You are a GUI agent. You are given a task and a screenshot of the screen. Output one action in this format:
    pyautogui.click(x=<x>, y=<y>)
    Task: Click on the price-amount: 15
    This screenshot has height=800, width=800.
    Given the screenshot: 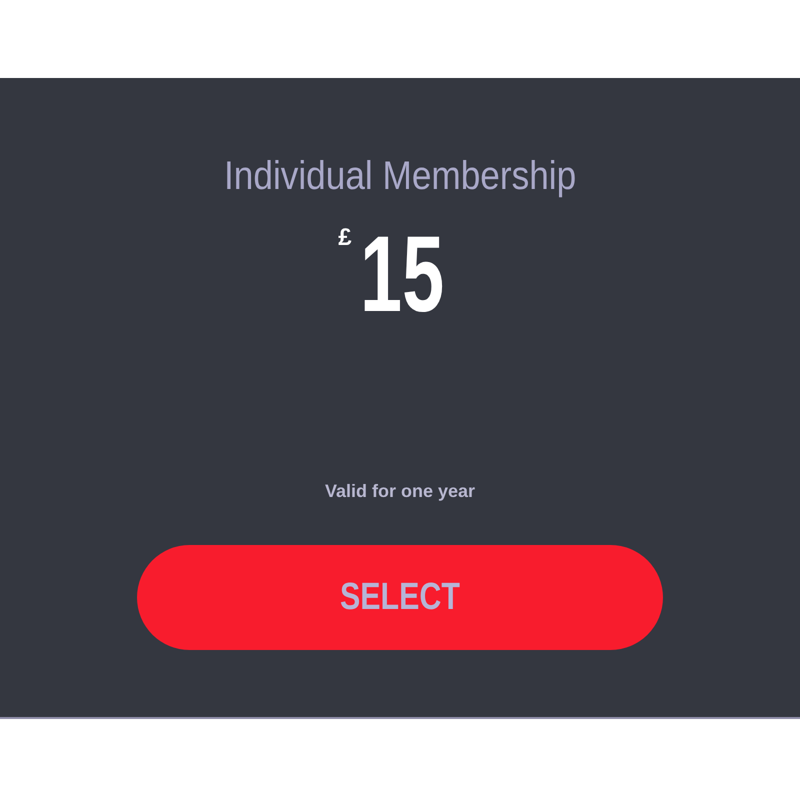 What is the action you would take?
    pyautogui.click(x=402, y=274)
    